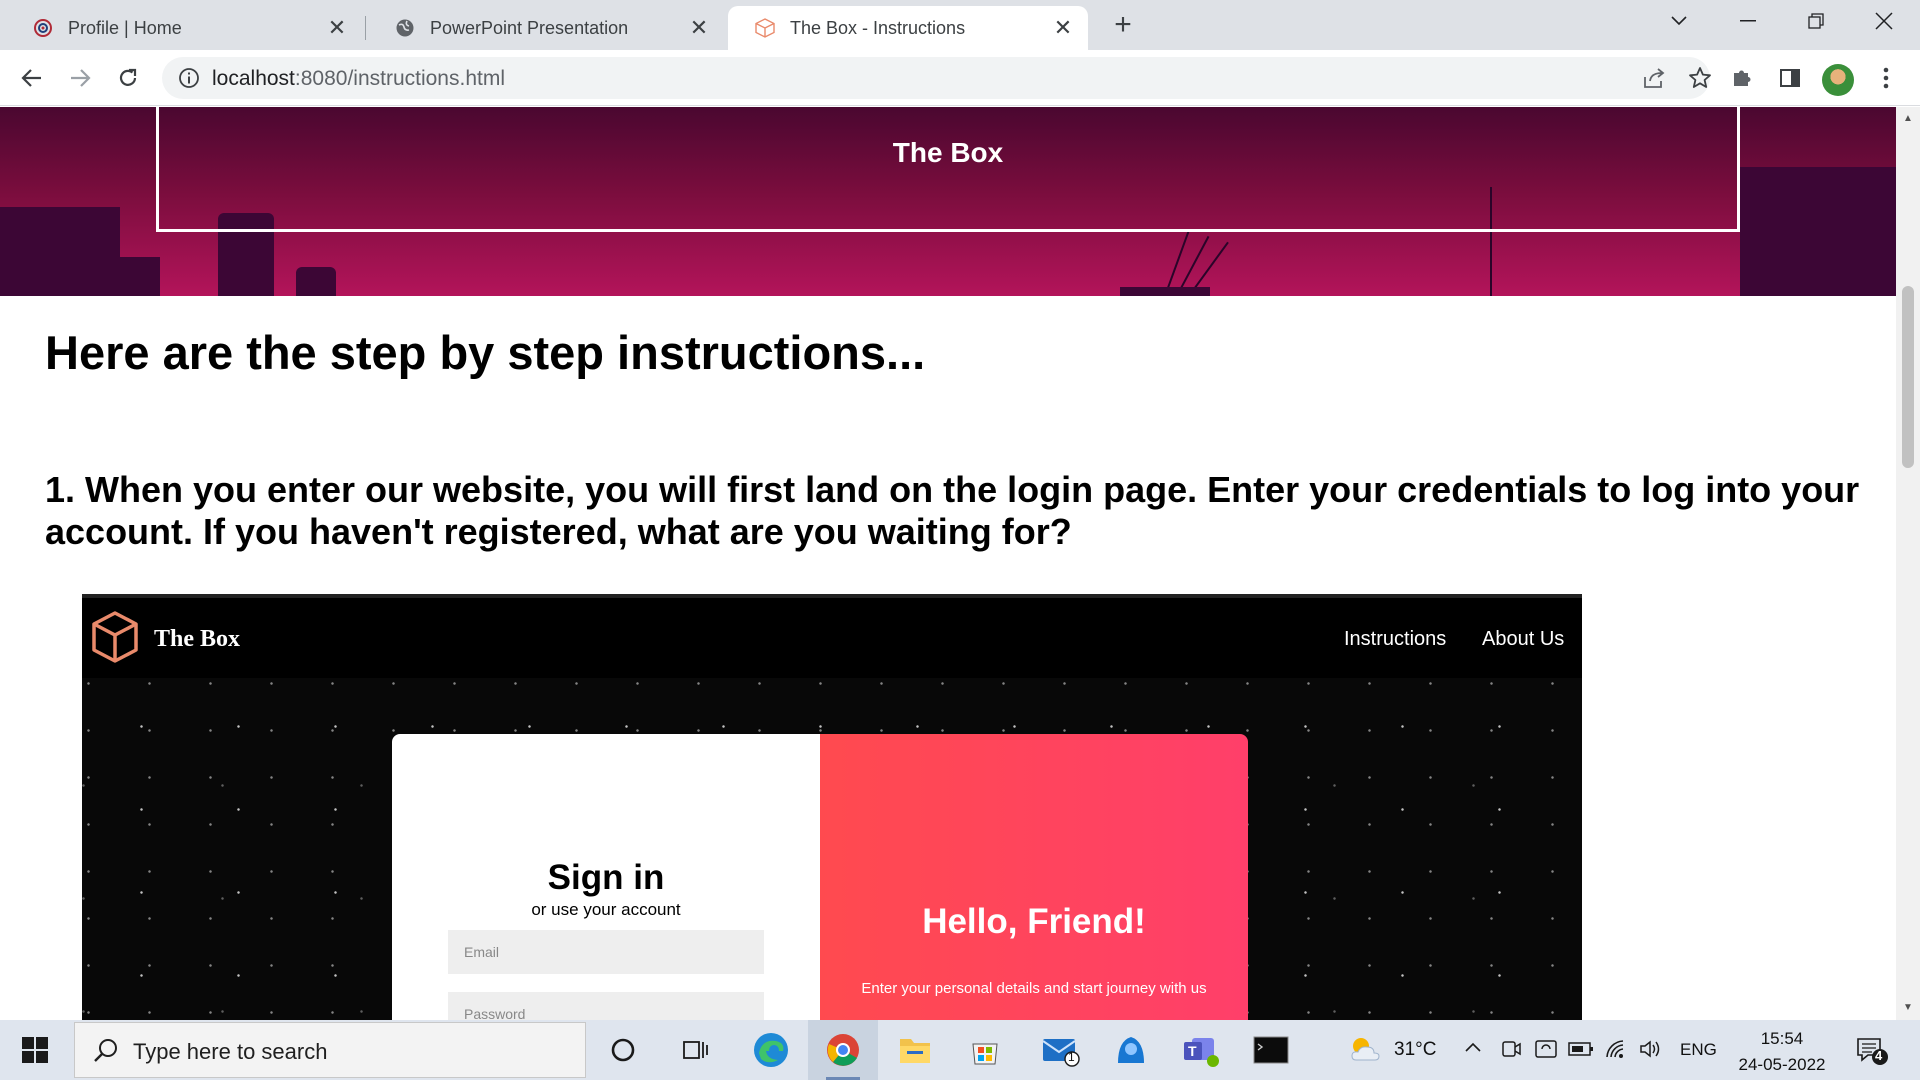 The height and width of the screenshot is (1080, 1920). What do you see at coordinates (771, 1050) in the screenshot?
I see `edge-browser-icon` at bounding box center [771, 1050].